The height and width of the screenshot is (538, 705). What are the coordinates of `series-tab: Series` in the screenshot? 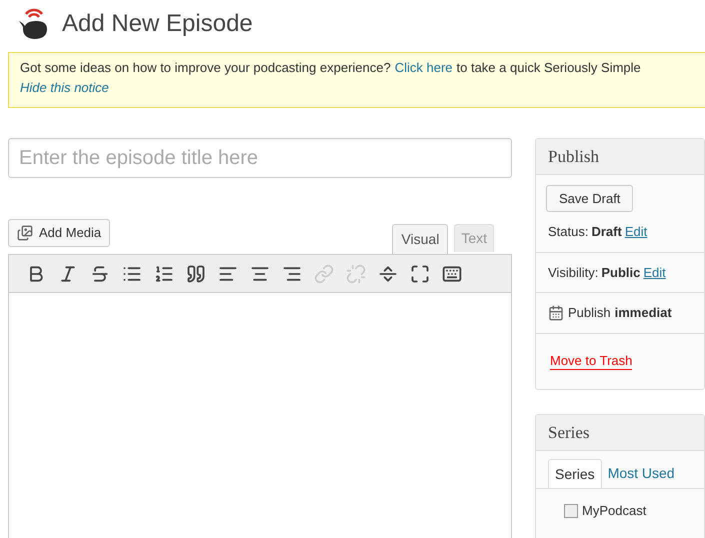 It's located at (575, 473).